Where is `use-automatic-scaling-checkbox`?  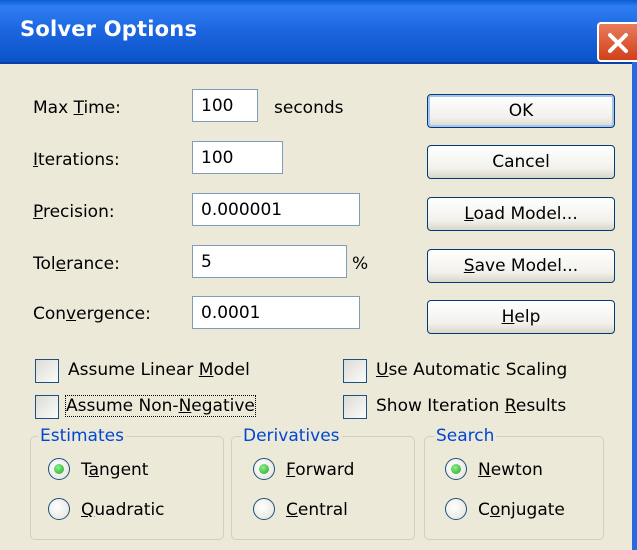
use-automatic-scaling-checkbox is located at coordinates (355, 371).